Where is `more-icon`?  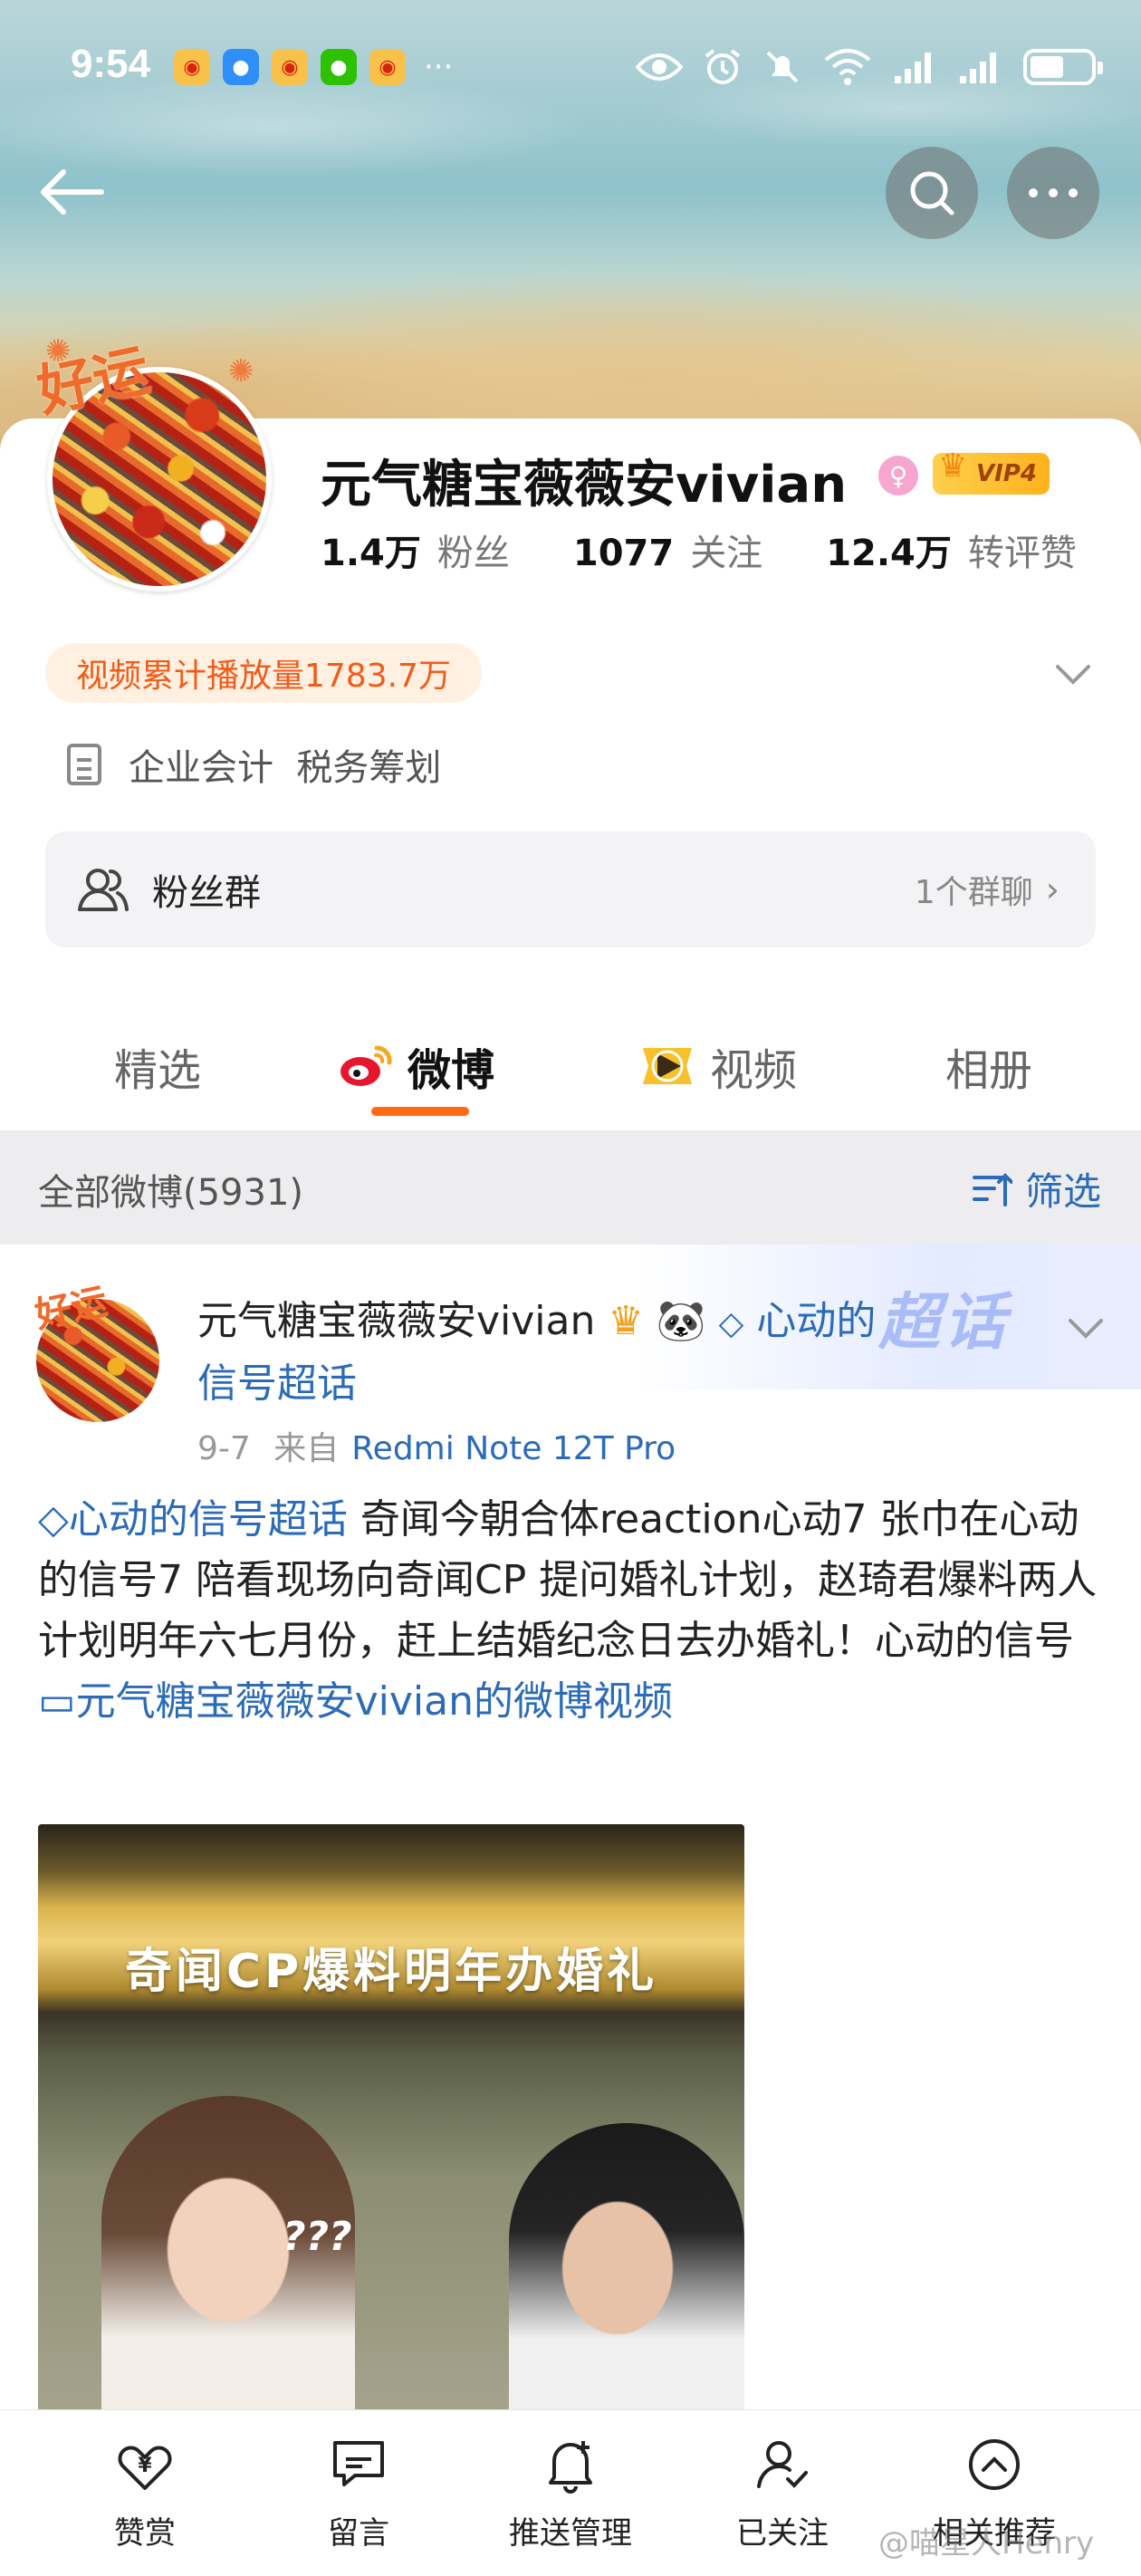 more-icon is located at coordinates (1053, 192).